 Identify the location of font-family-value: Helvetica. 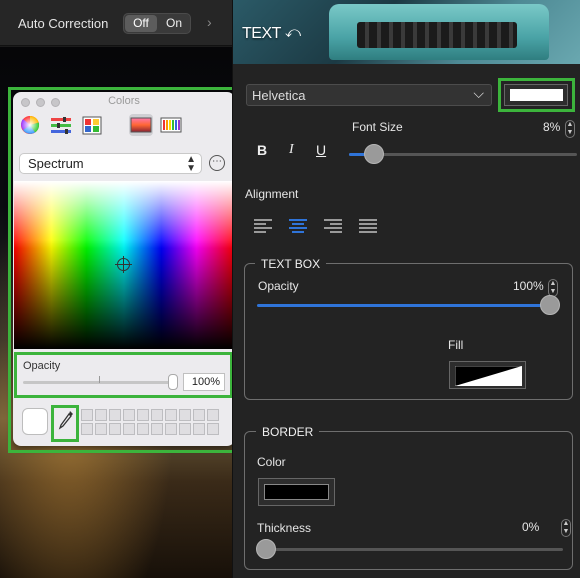
(279, 95).